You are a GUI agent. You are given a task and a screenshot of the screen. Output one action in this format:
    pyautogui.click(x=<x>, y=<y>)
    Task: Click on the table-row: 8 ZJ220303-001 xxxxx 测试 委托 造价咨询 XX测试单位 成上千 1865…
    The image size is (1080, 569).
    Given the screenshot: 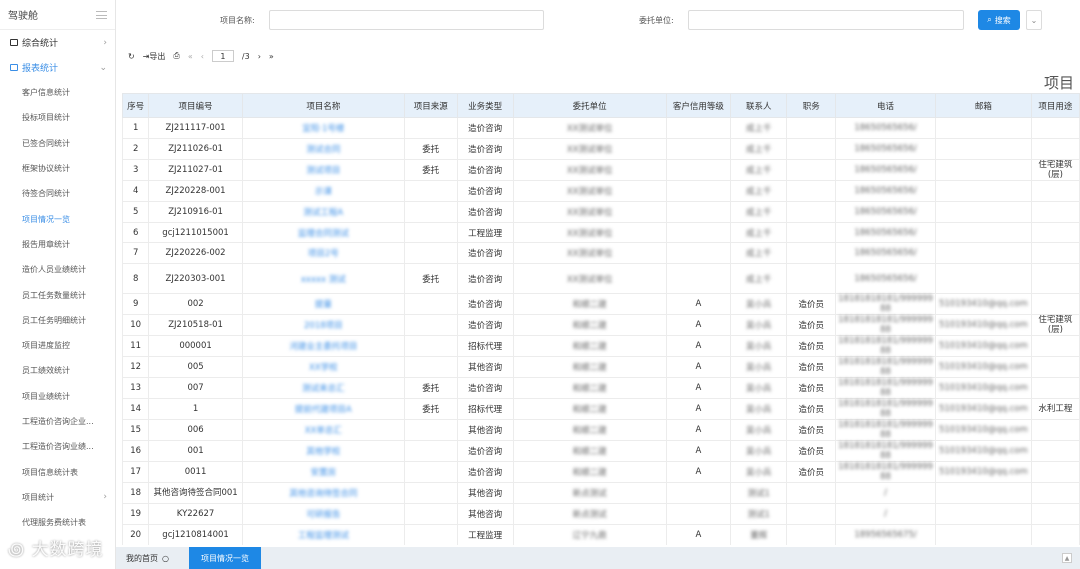 What is the action you would take?
    pyautogui.click(x=601, y=279)
    